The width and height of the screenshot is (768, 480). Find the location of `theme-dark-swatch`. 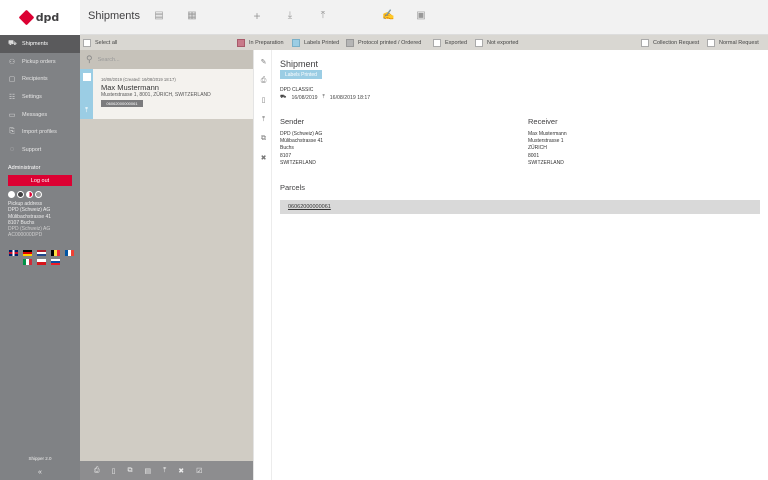

theme-dark-swatch is located at coordinates (20, 194).